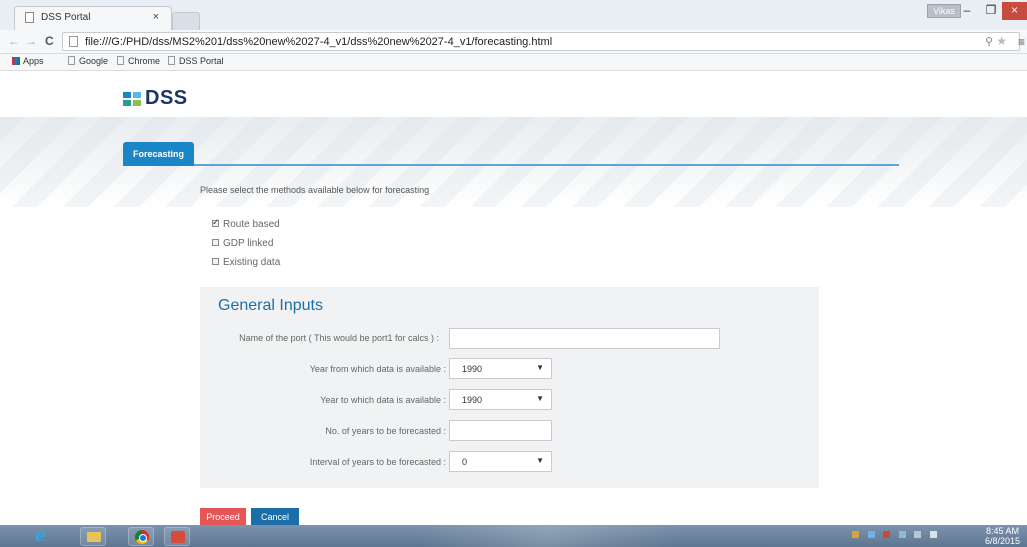  Describe the element at coordinates (31, 41) in the screenshot. I see `forward-arrow-icon: →` at that location.